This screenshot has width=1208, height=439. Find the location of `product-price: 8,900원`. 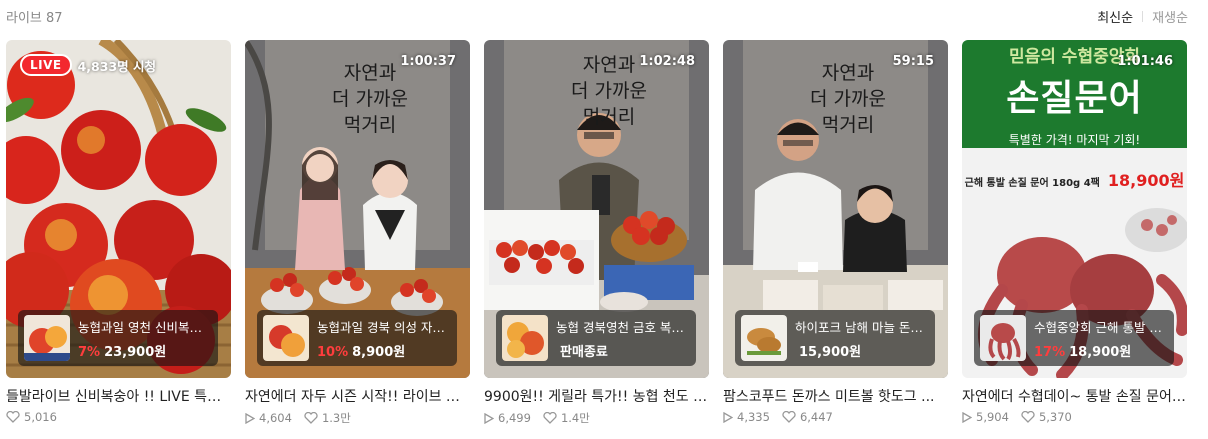

product-price: 8,900원 is located at coordinates (379, 352).